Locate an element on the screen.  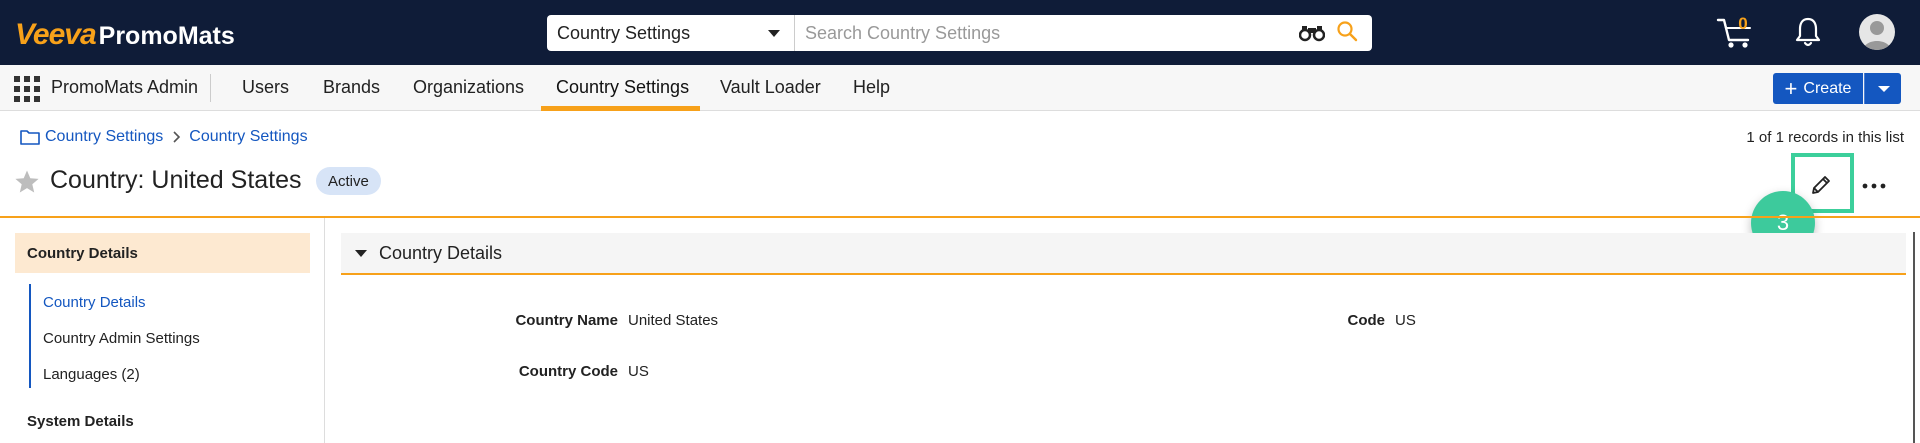
pencil-icon is located at coordinates (1821, 185).